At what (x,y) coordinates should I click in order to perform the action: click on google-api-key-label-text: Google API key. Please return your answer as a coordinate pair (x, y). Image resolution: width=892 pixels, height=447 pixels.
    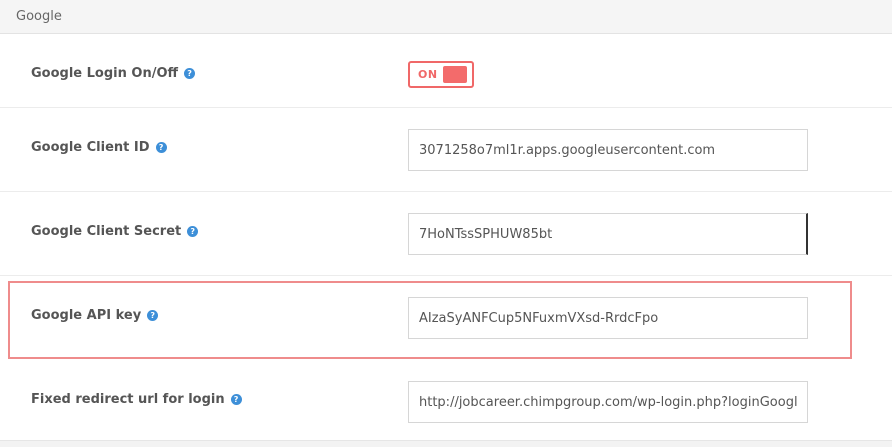
    Looking at the image, I should click on (86, 315).